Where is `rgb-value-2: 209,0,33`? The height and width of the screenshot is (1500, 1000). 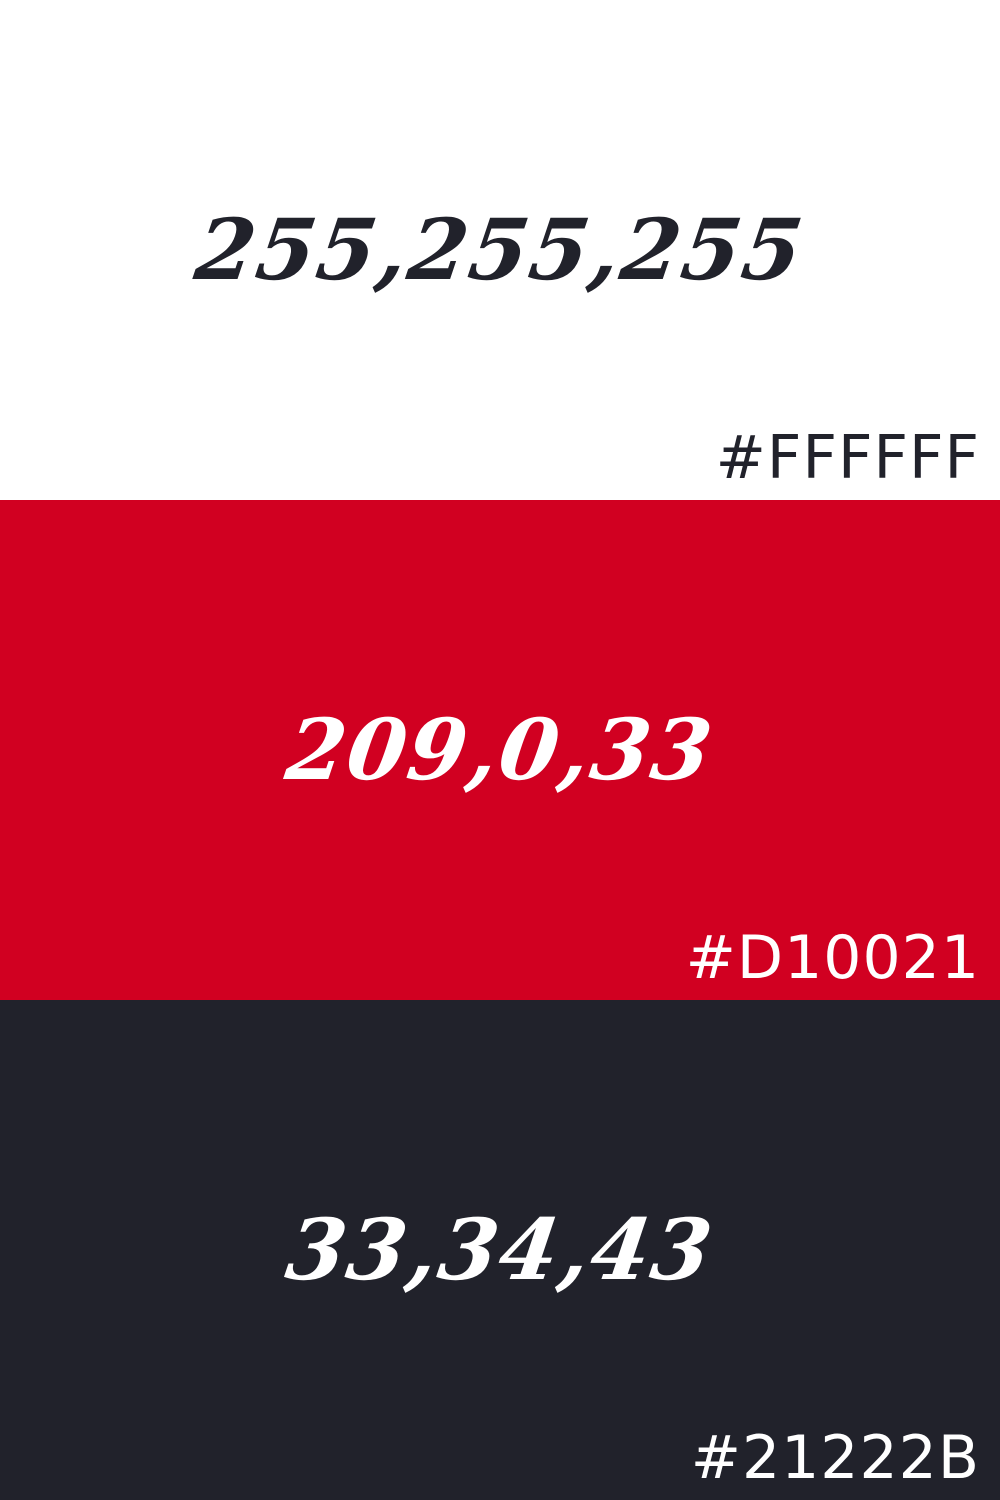 rgb-value-2: 209,0,33 is located at coordinates (500, 749).